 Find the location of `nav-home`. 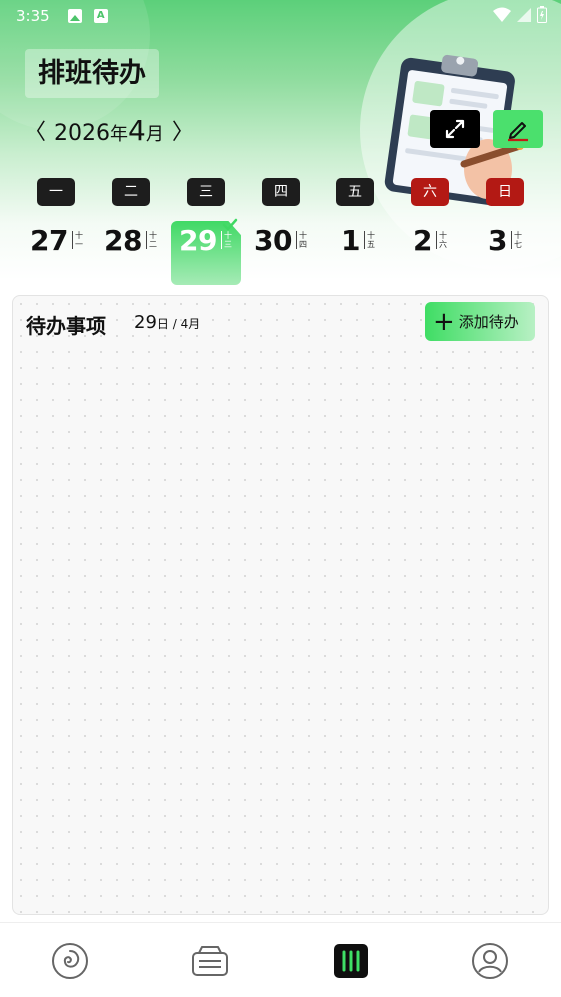

nav-home is located at coordinates (70, 961).